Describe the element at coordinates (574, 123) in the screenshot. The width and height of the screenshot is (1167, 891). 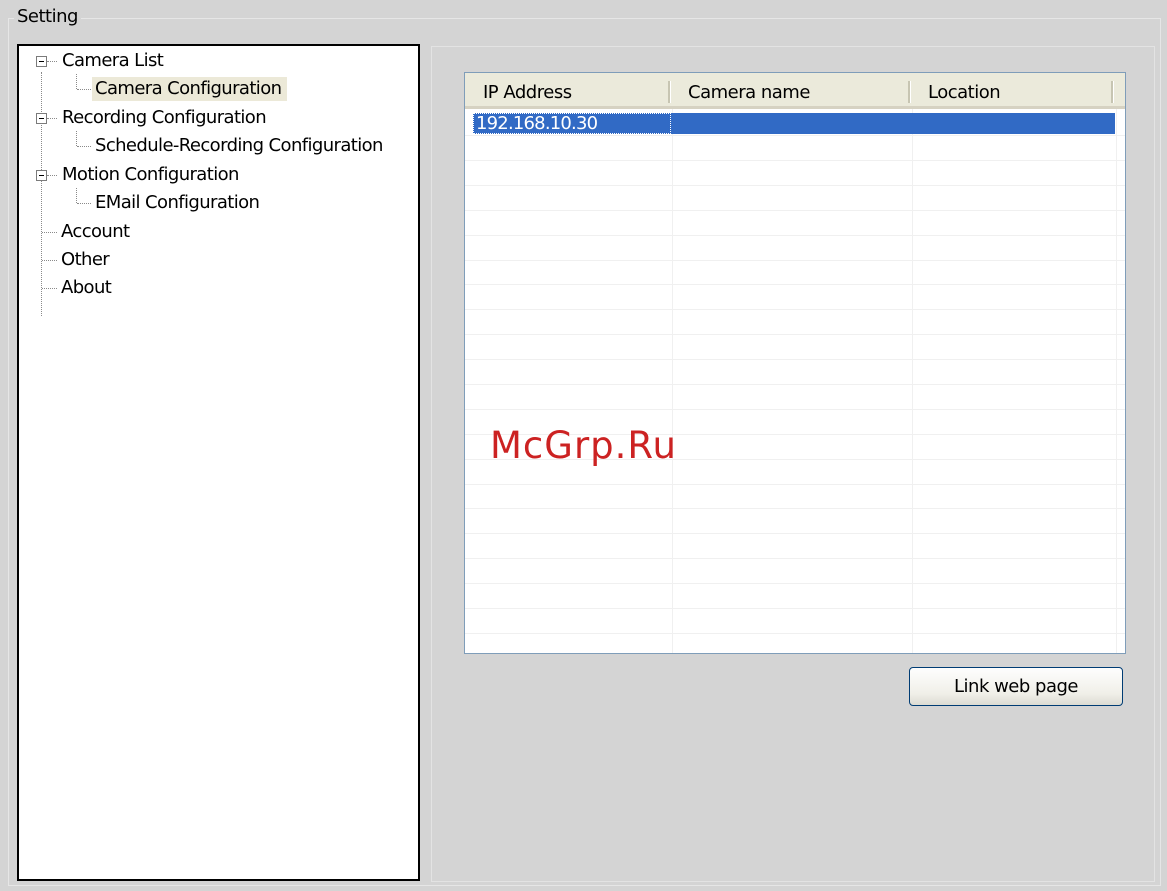
I see `cell-ip-address: 192.168.10.30` at that location.